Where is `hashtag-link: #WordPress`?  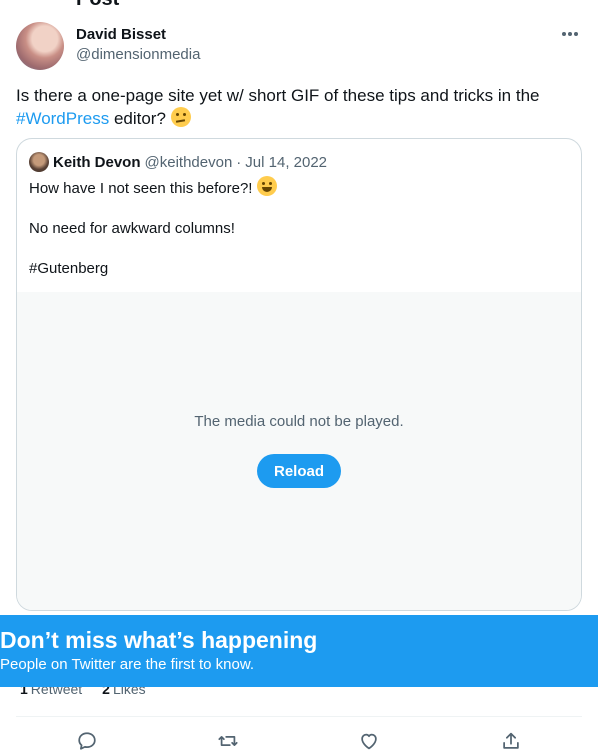
hashtag-link: #WordPress is located at coordinates (62, 118).